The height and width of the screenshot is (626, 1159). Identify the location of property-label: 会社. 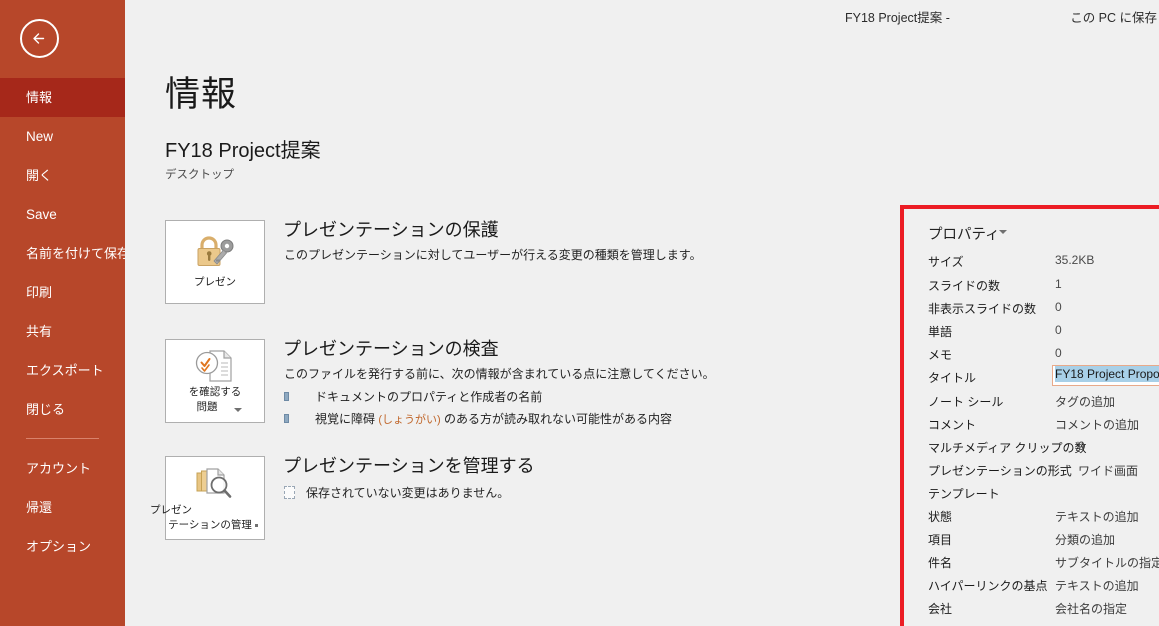
(940, 609).